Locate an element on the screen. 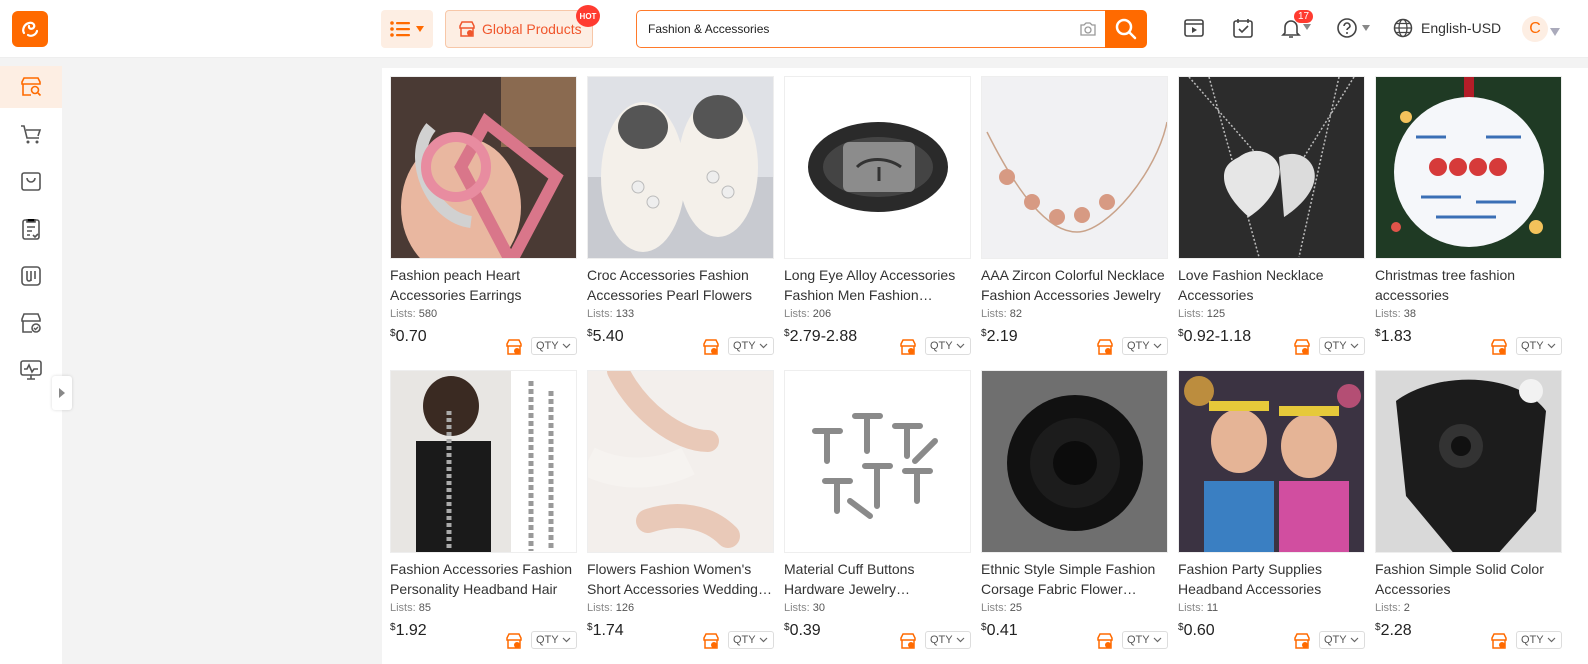  product-title: Christmas tree fashion accessories is located at coordinates (1468, 285).